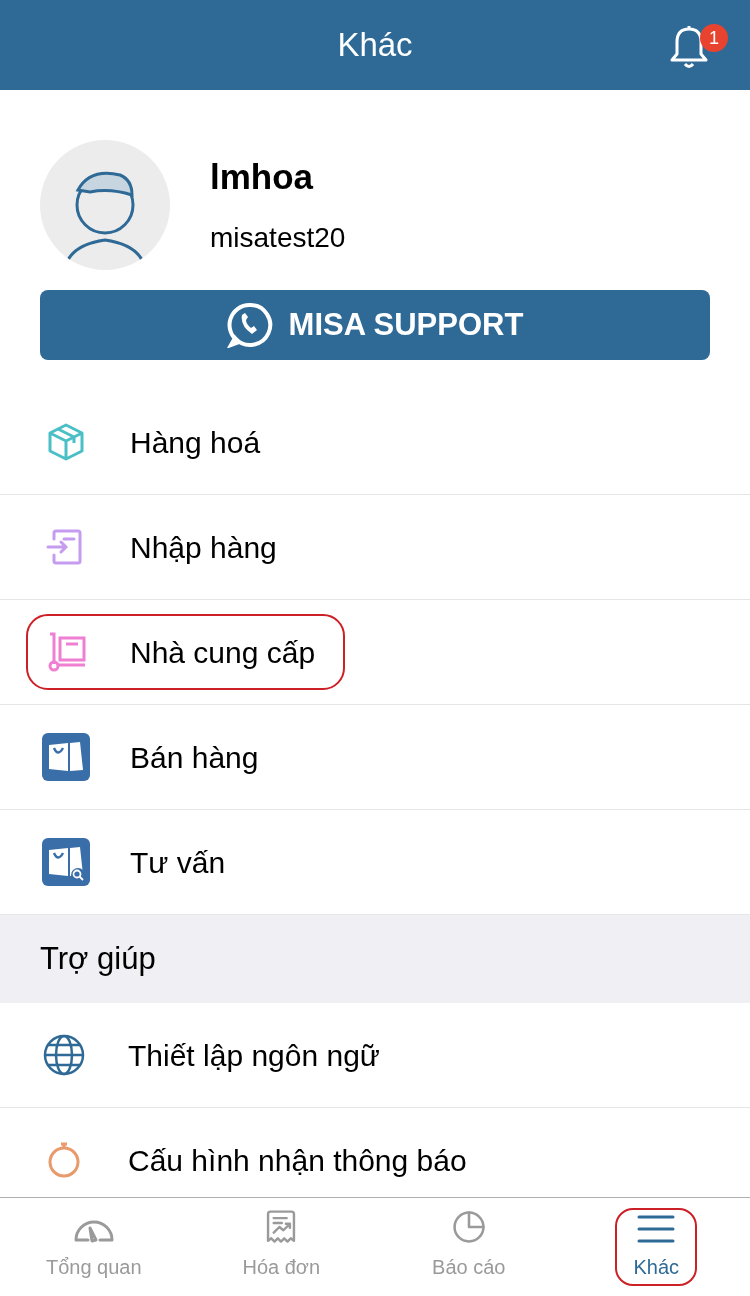 The image size is (750, 1296). What do you see at coordinates (66, 442) in the screenshot?
I see `box-icon` at bounding box center [66, 442].